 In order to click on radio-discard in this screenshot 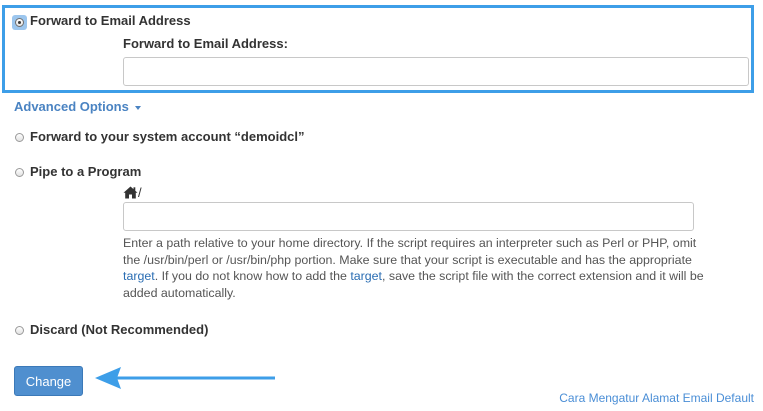, I will do `click(19, 330)`.